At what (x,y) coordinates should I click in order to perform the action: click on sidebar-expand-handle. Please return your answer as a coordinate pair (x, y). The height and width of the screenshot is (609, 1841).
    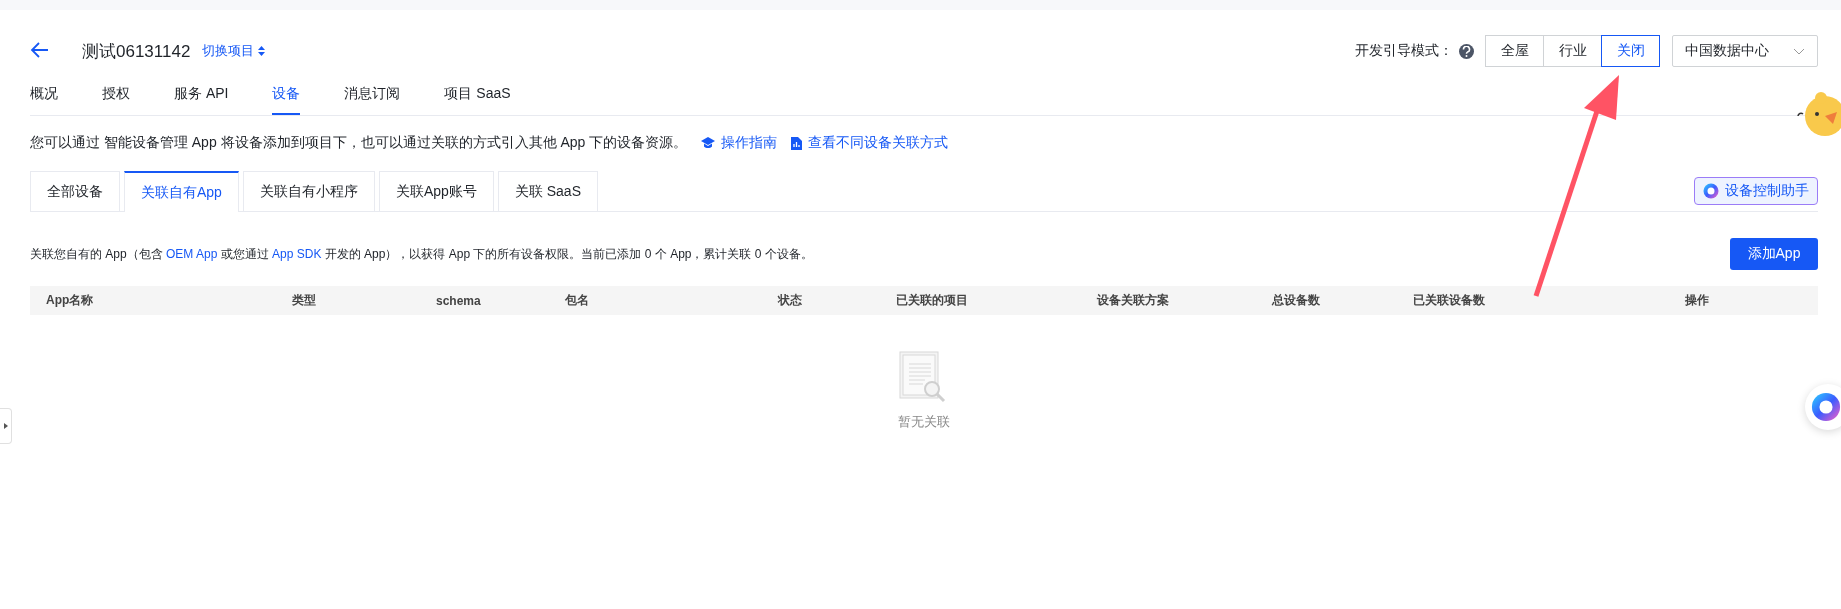
    Looking at the image, I should click on (6, 426).